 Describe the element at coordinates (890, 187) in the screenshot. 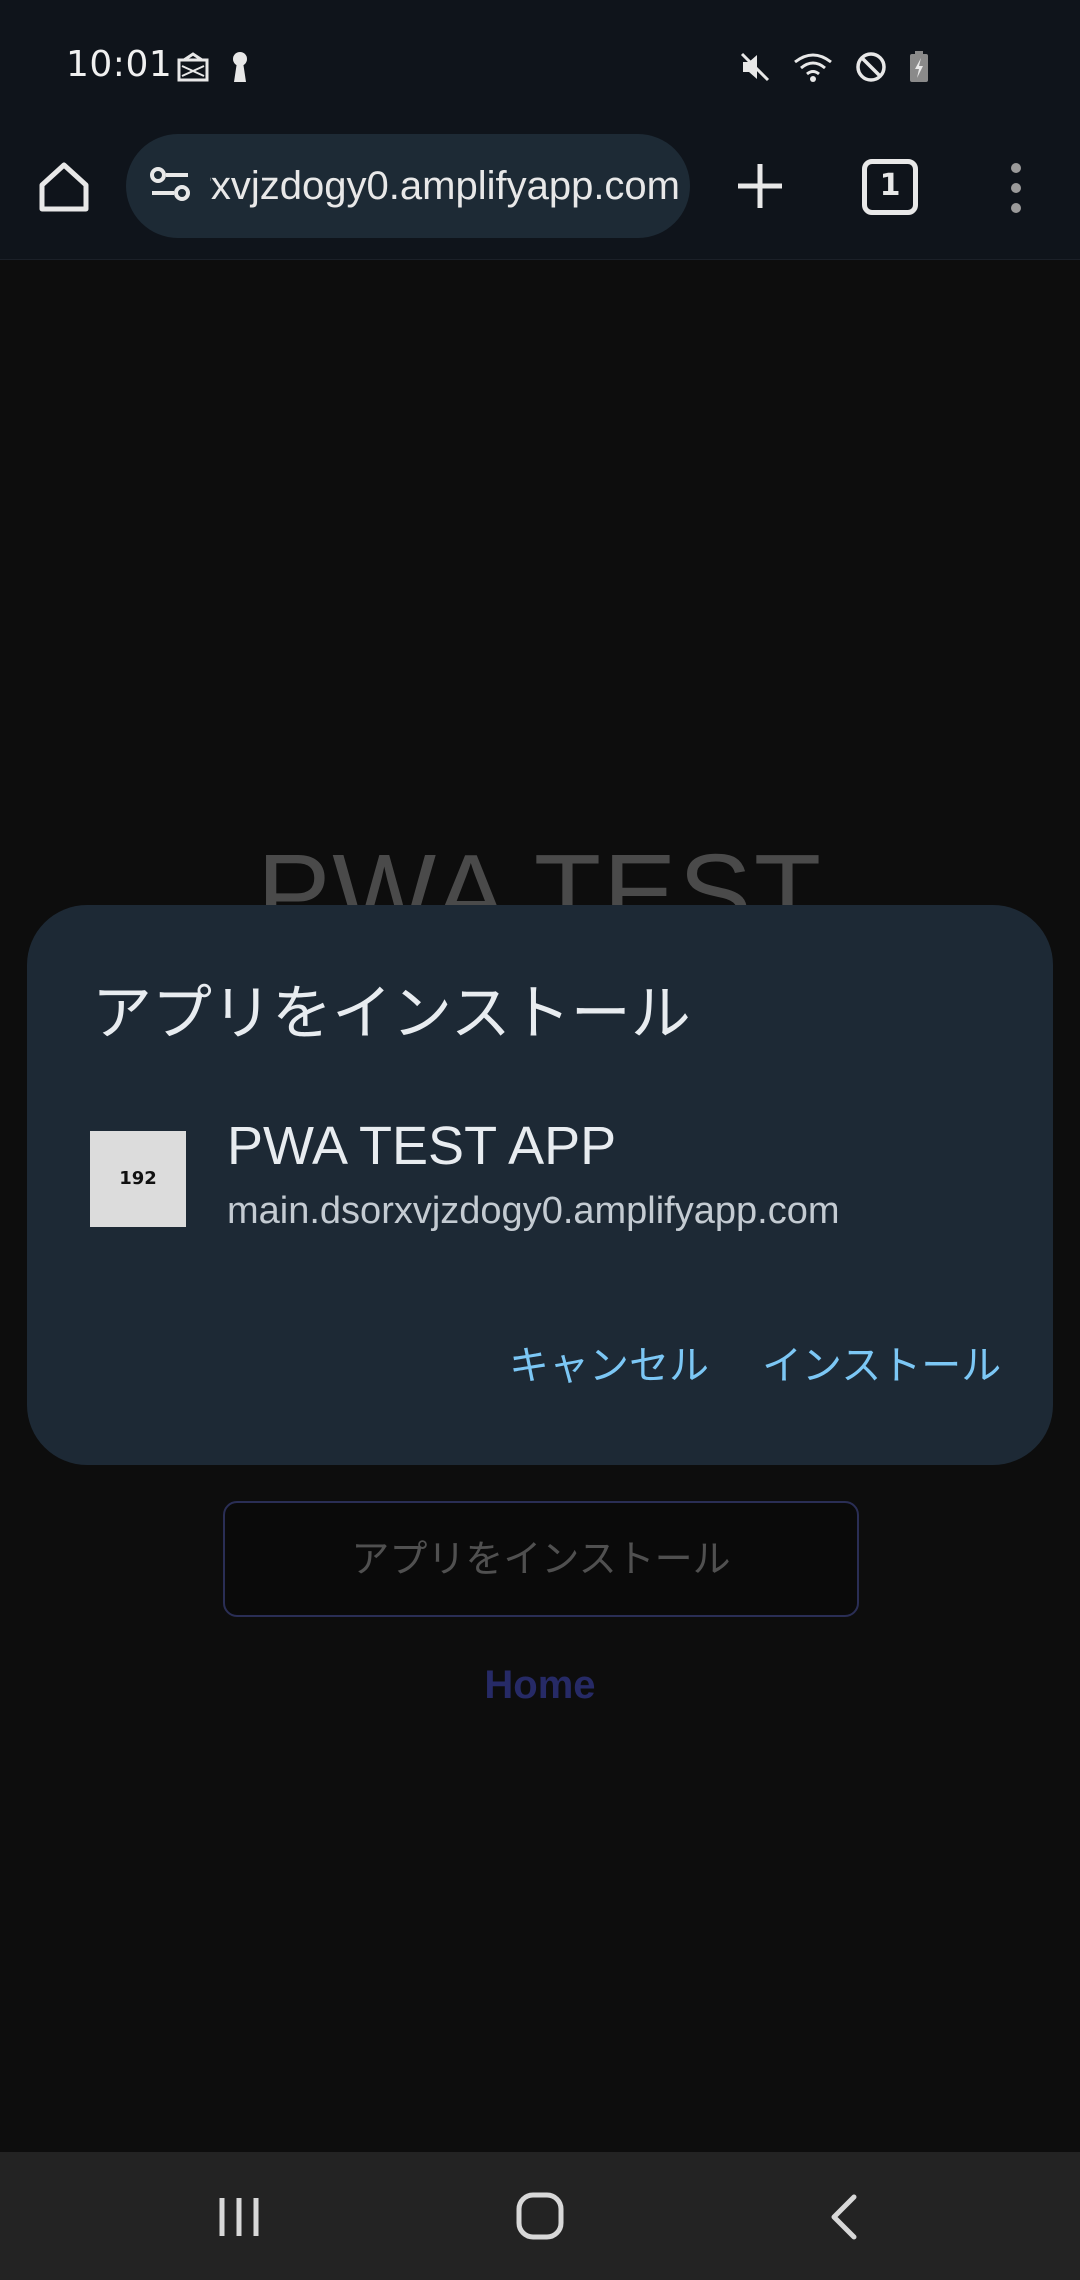

I see `tab-switcher-button: 1` at that location.